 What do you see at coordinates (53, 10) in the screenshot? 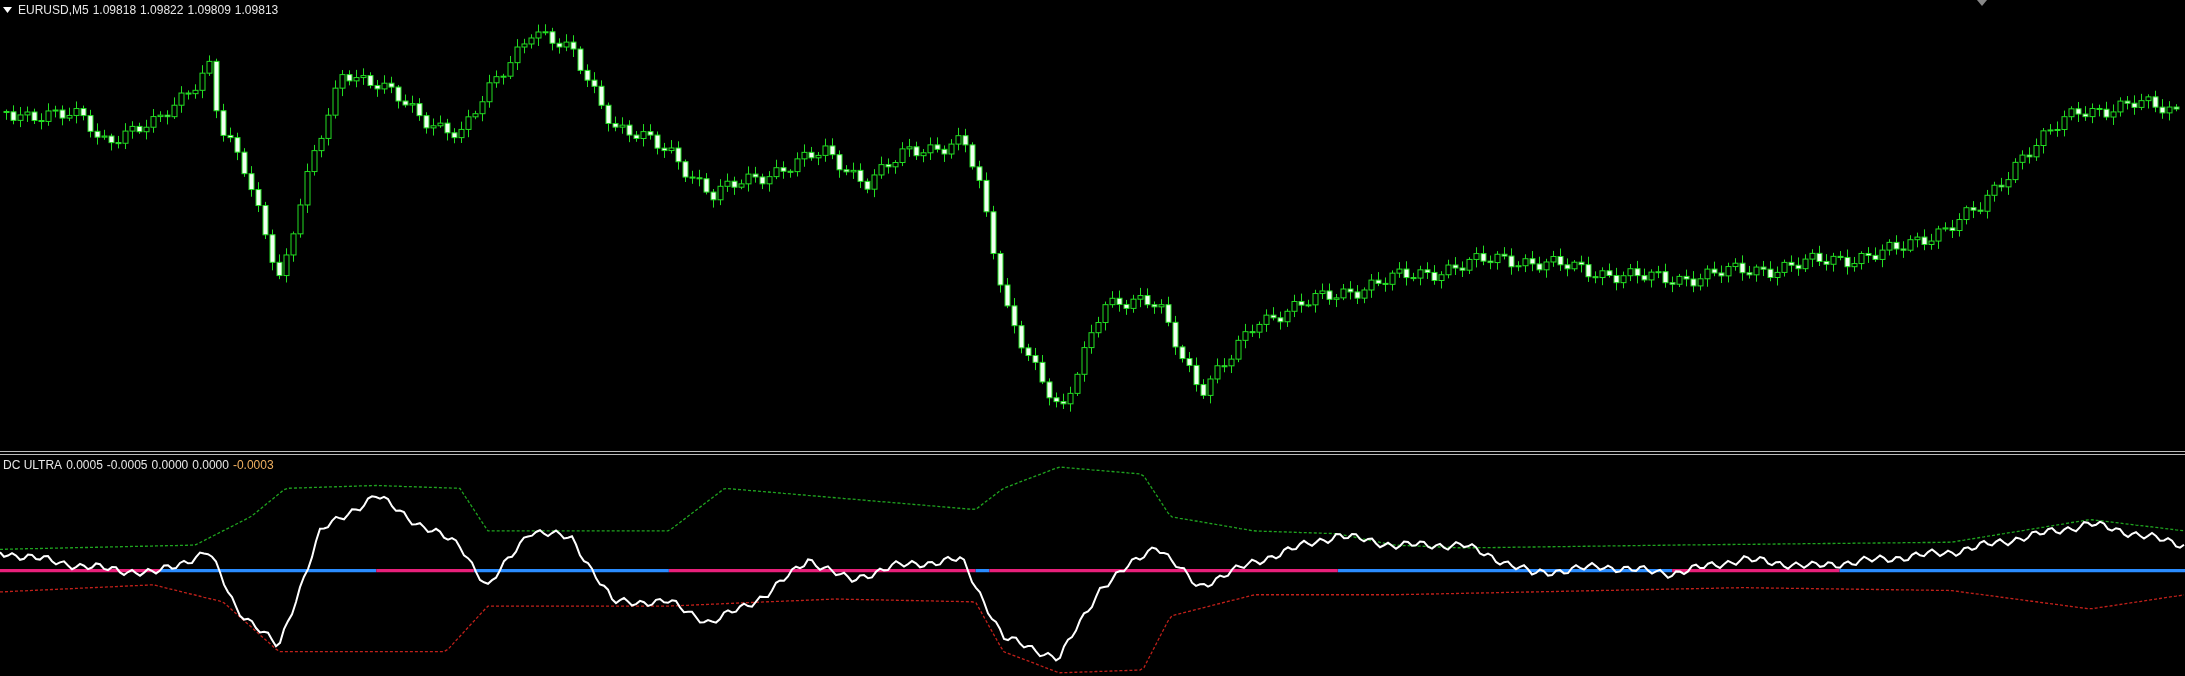
I see `chart-symbol: EURUSD,M5` at bounding box center [53, 10].